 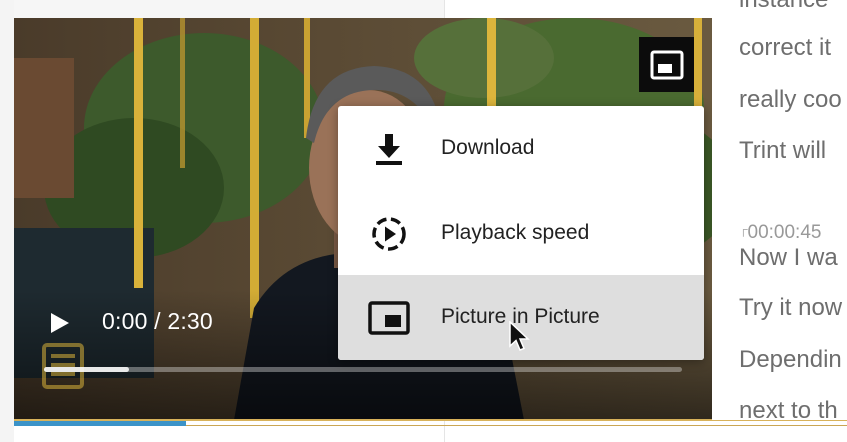 What do you see at coordinates (63, 366) in the screenshot?
I see `transcript-icon` at bounding box center [63, 366].